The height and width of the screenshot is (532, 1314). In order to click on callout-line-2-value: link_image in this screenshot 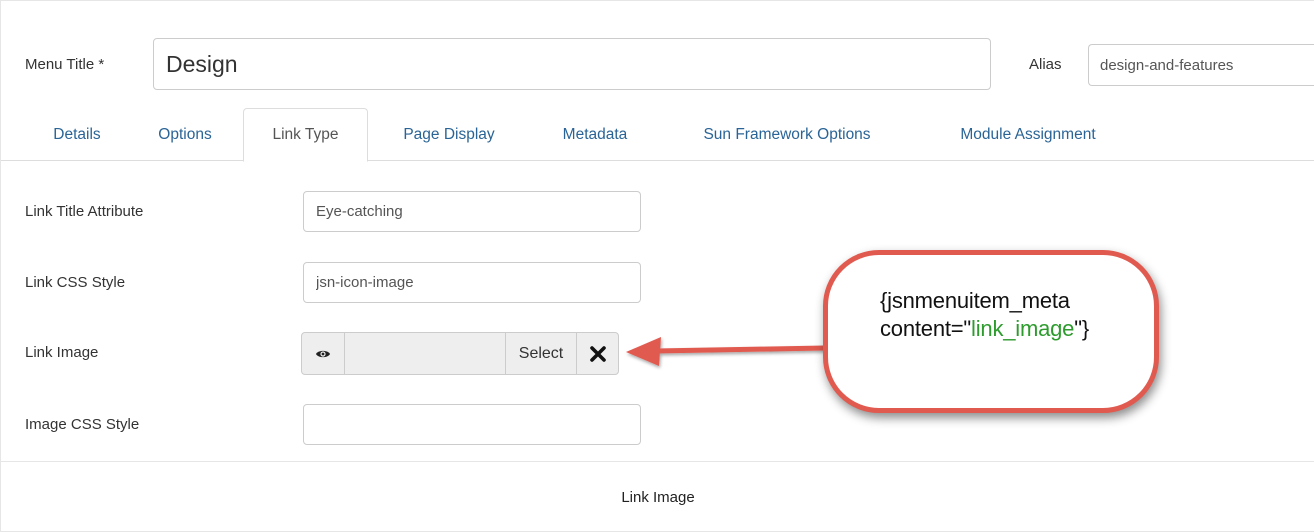, I will do `click(1023, 328)`.